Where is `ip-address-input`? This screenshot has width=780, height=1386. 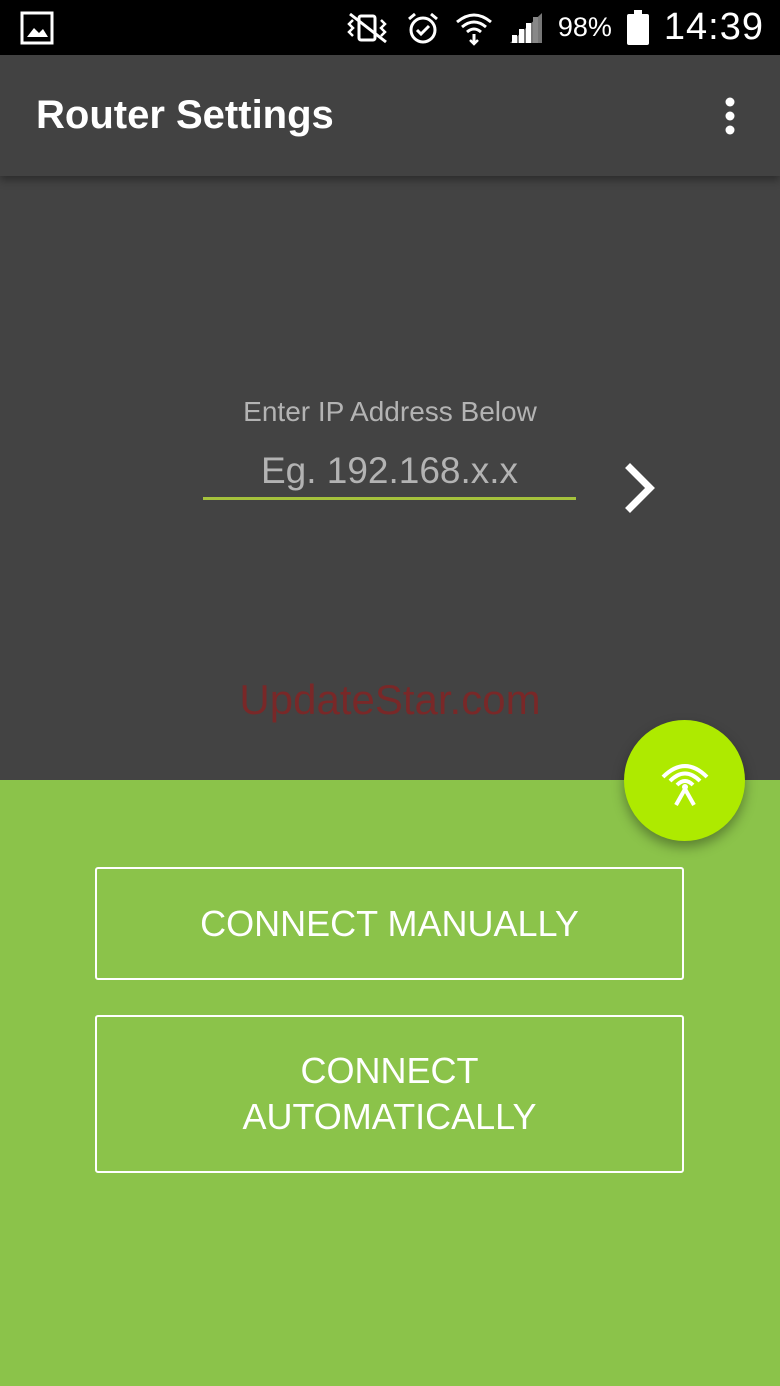 ip-address-input is located at coordinates (389, 472).